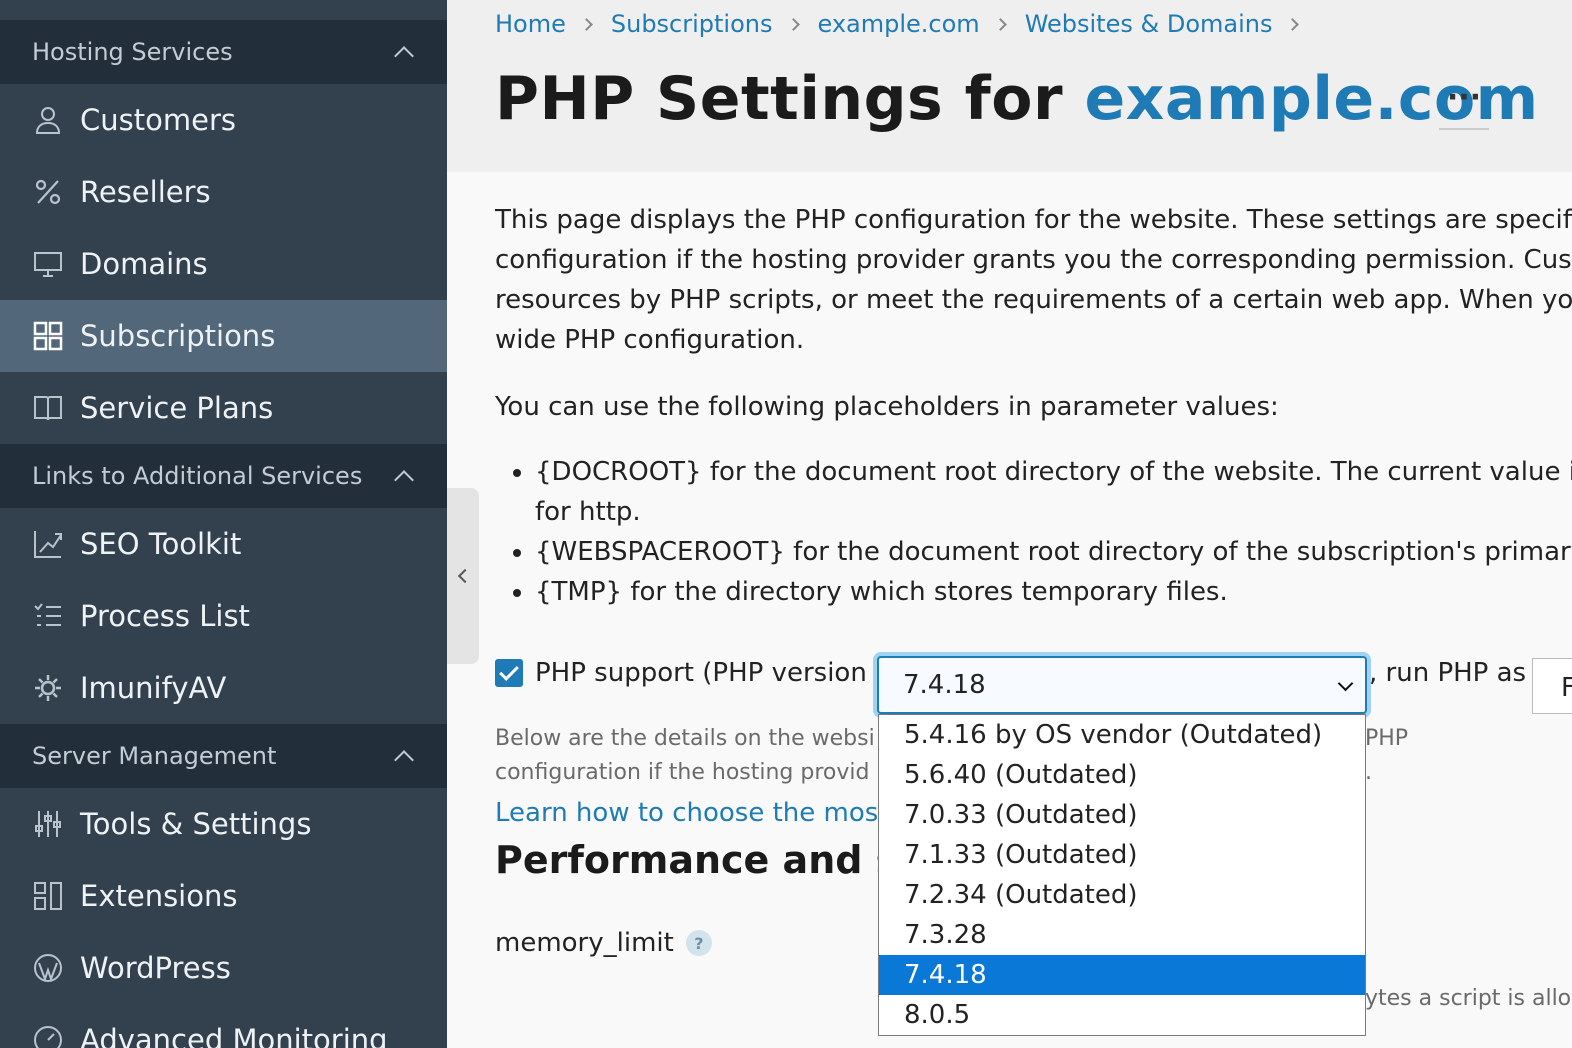 This screenshot has width=1572, height=1048. I want to click on dropdown-option: 7.2.34 (Outdated), so click(1122, 895).